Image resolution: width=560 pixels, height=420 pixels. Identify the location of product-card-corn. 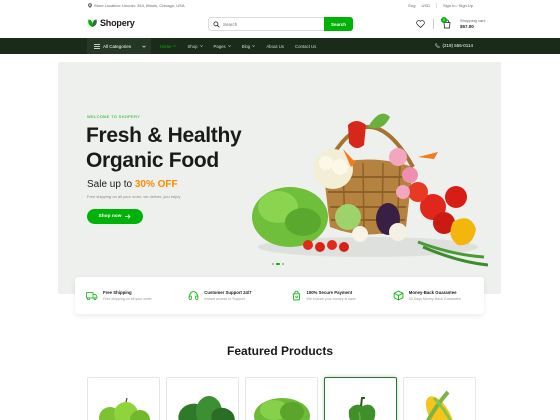
(439, 398).